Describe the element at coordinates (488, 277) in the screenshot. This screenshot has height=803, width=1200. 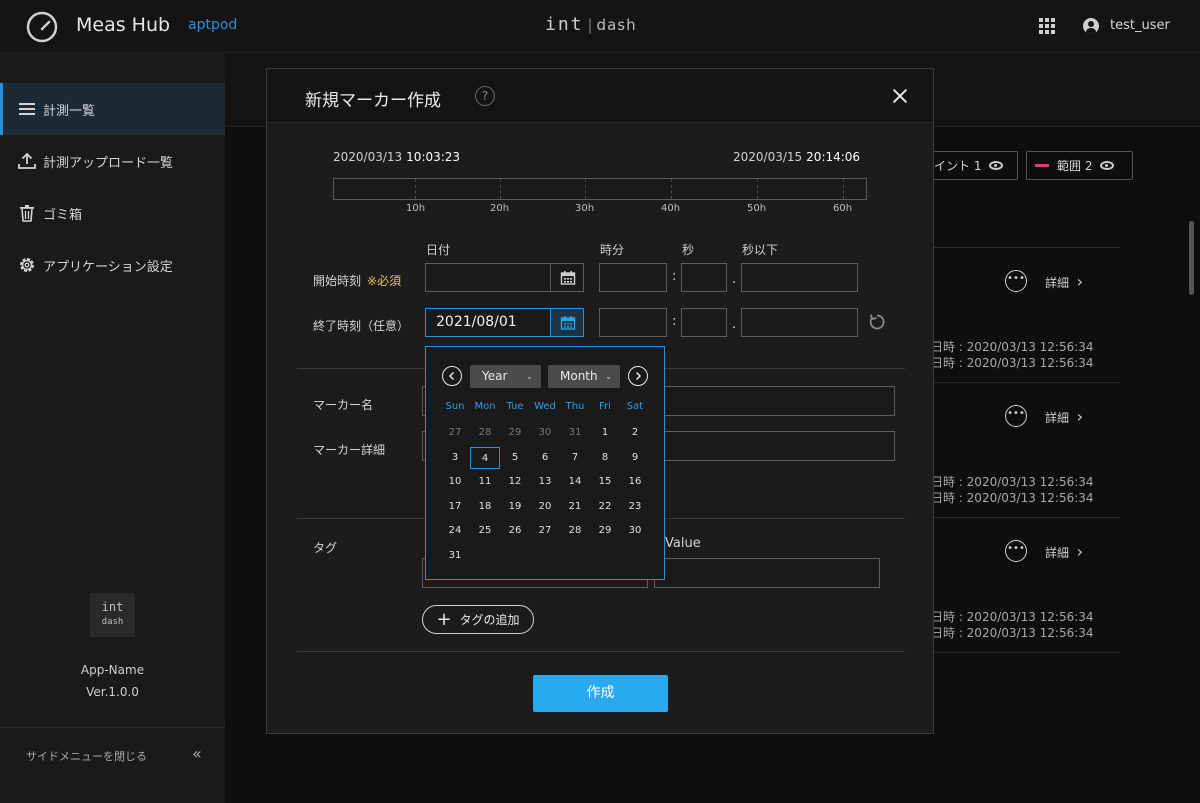
I see `start-date-input` at that location.